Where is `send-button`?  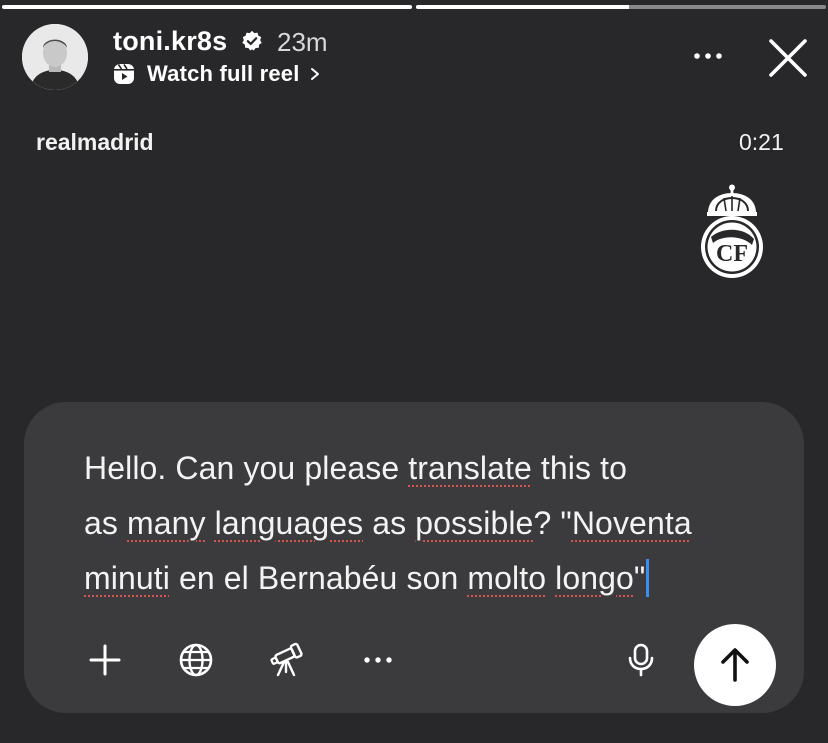 send-button is located at coordinates (735, 665).